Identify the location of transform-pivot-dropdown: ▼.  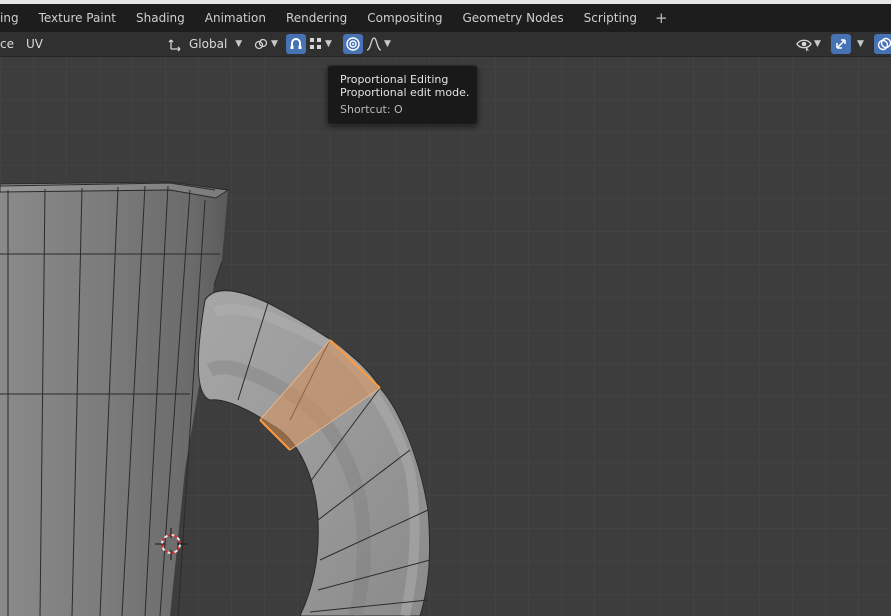
(265, 44).